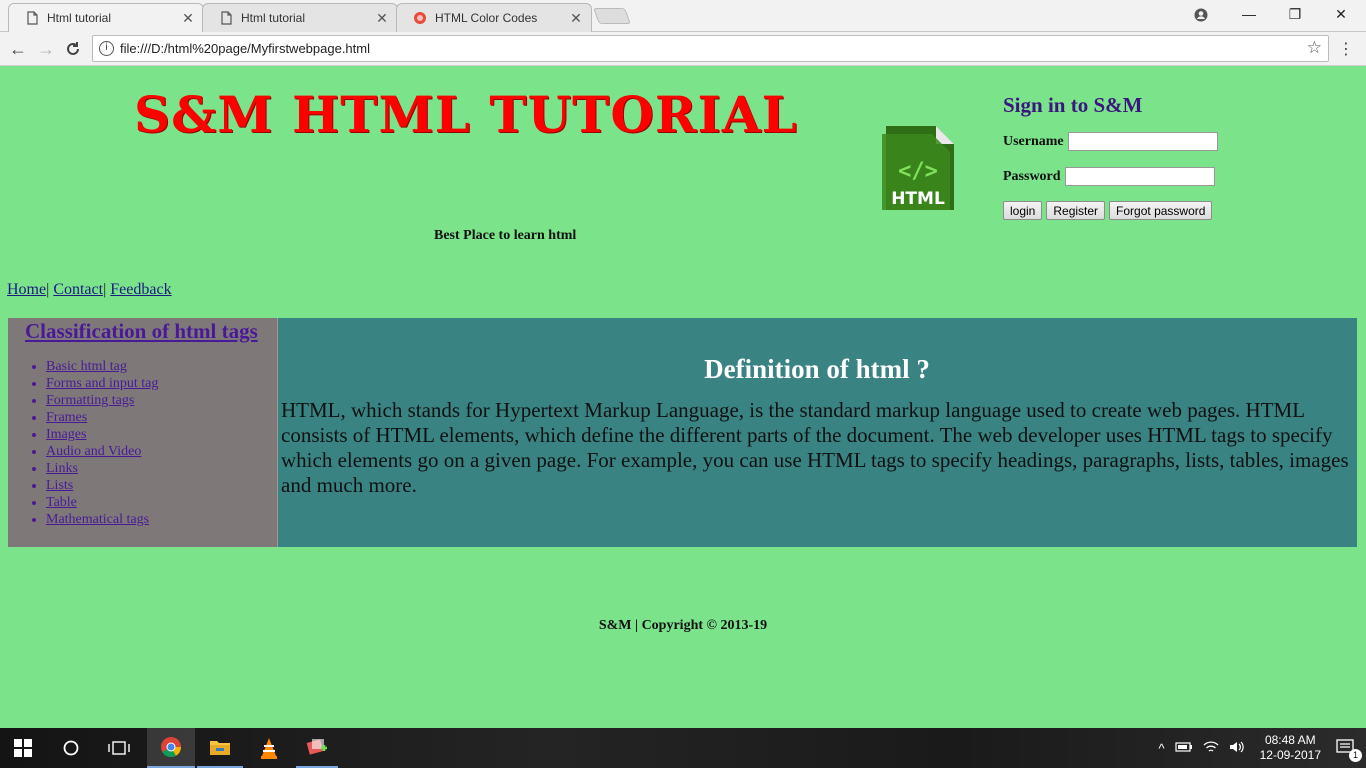  I want to click on list-item: Links, so click(161, 468).